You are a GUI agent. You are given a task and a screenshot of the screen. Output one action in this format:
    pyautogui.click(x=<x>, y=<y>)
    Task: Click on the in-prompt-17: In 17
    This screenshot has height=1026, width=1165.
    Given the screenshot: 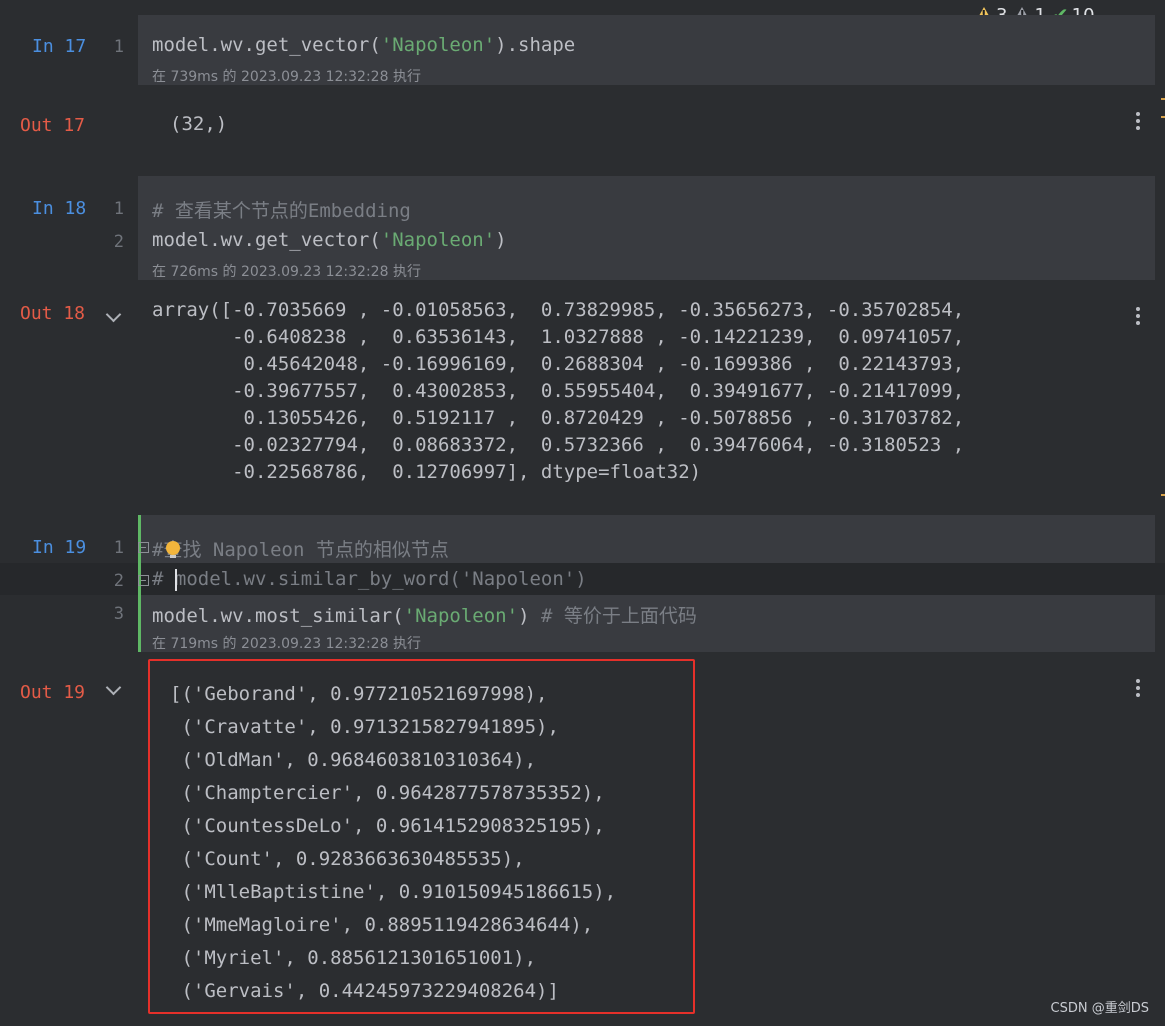 What is the action you would take?
    pyautogui.click(x=59, y=46)
    